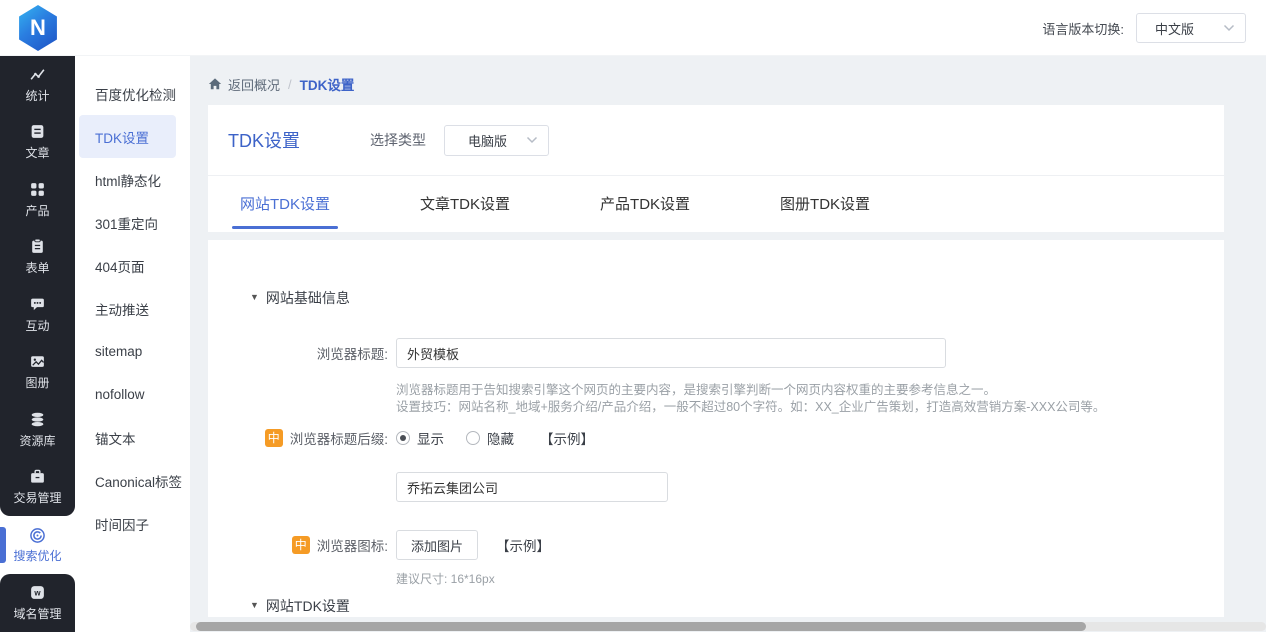 Image resolution: width=1266 pixels, height=632 pixels. I want to click on submenu-item-time-factor: 时间因子, so click(132, 523).